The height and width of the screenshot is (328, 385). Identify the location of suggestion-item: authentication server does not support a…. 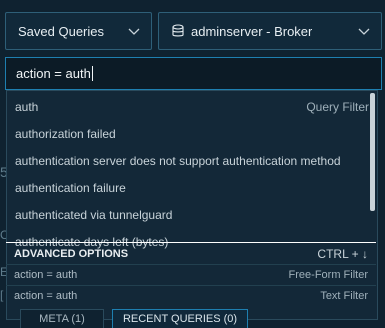
(192, 160).